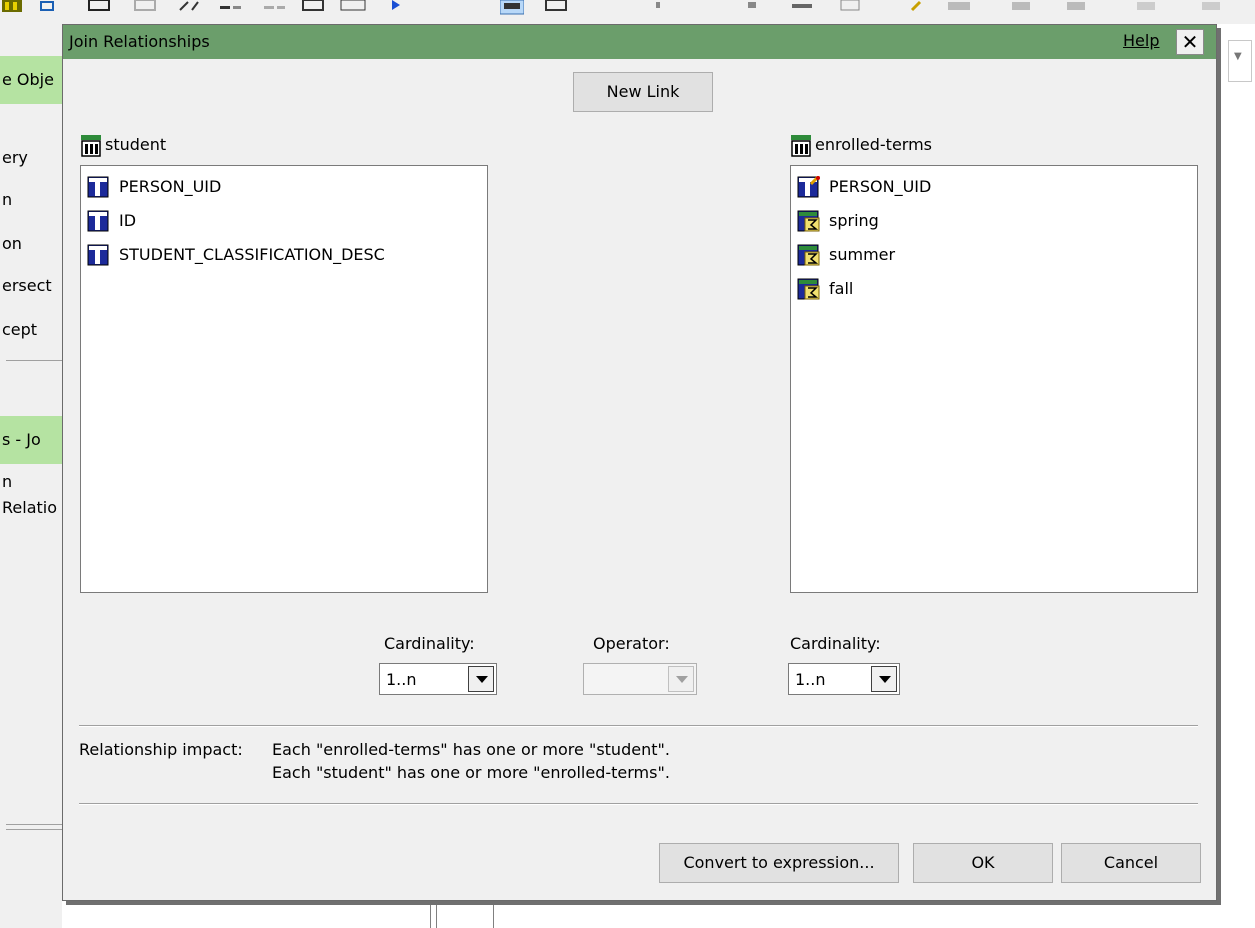  Describe the element at coordinates (401, 679) in the screenshot. I see `left-cardinality-value: 1..n` at that location.